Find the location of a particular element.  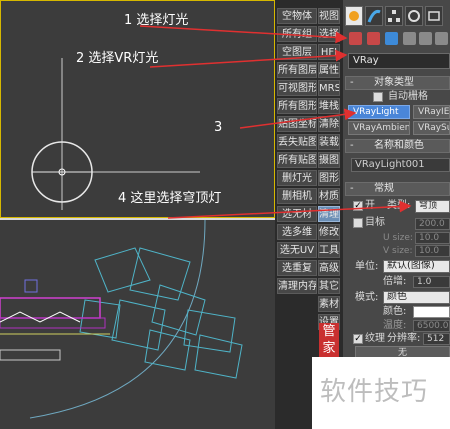

resolution-field: 512 is located at coordinates (436, 339).